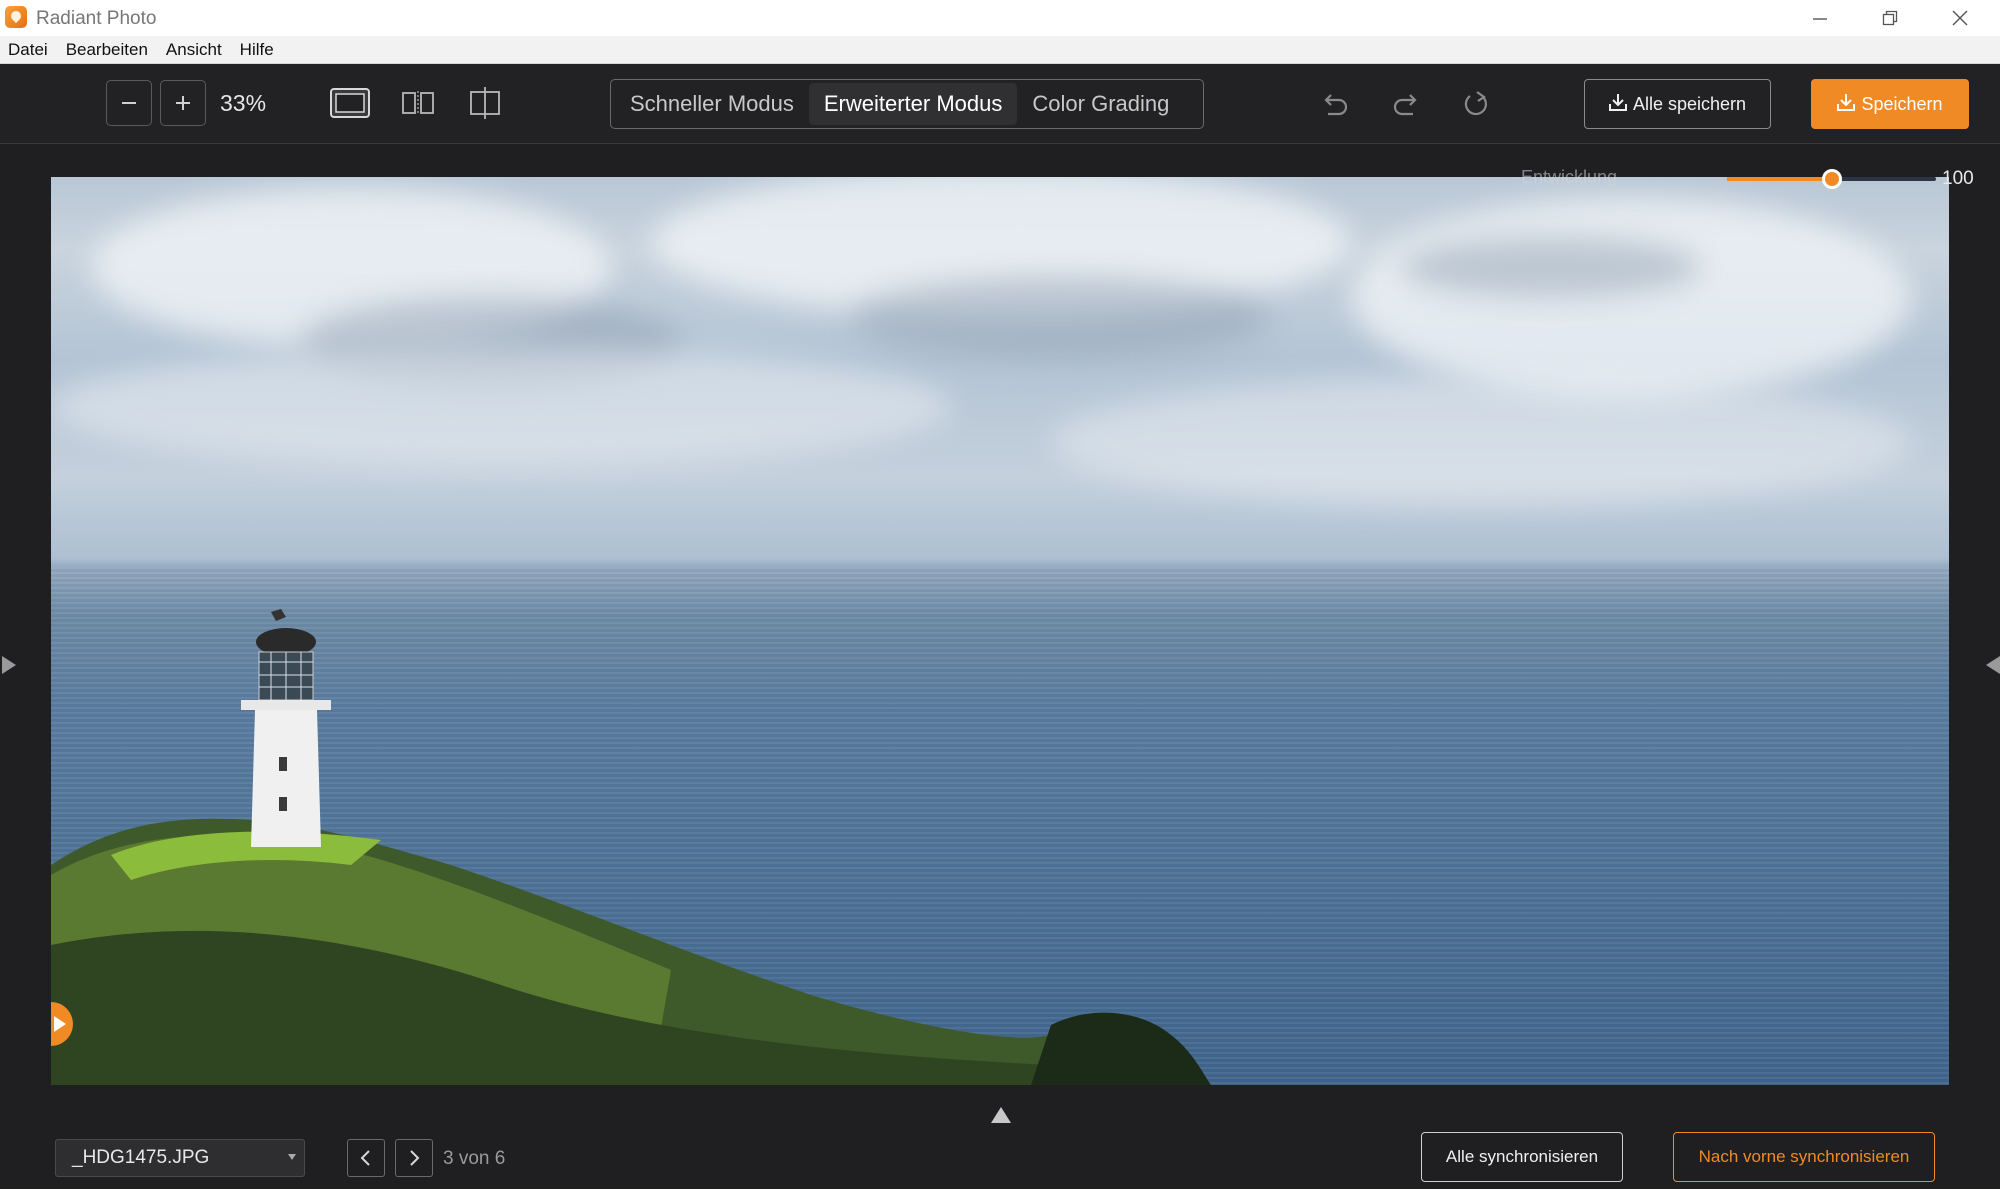  Describe the element at coordinates (1100, 104) in the screenshot. I see `tab-color-grading: Color Grading` at that location.